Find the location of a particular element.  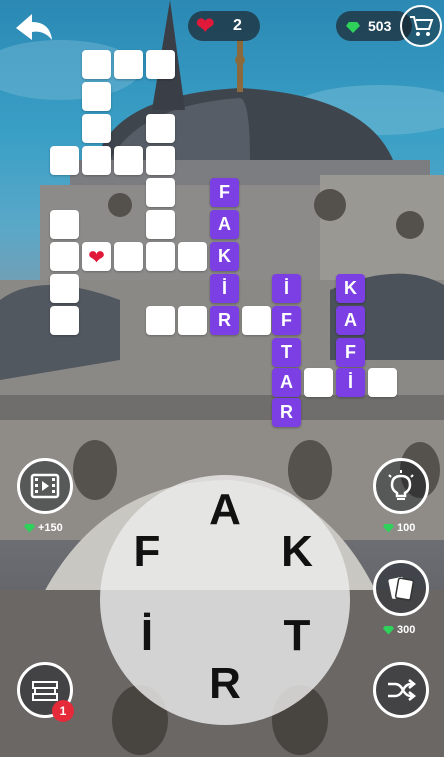

shuffle-button is located at coordinates (401, 690).